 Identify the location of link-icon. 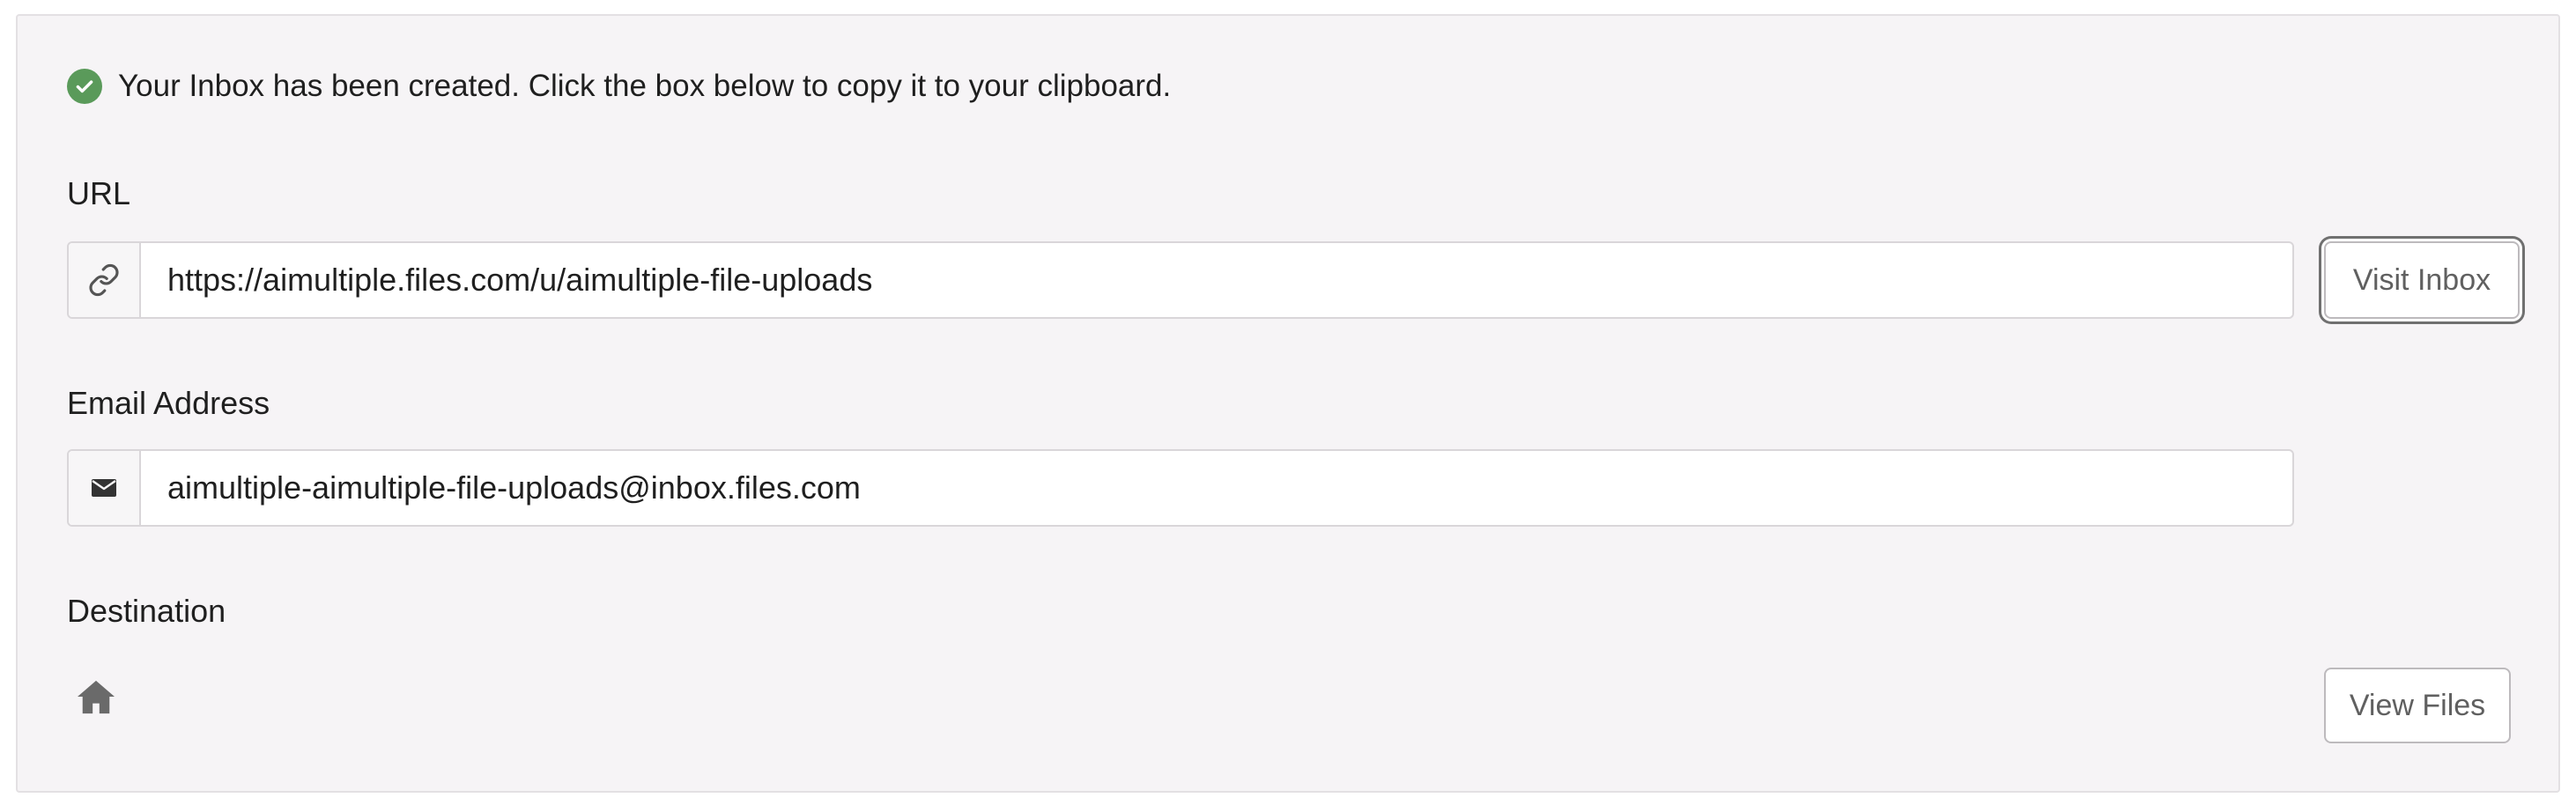
(105, 280).